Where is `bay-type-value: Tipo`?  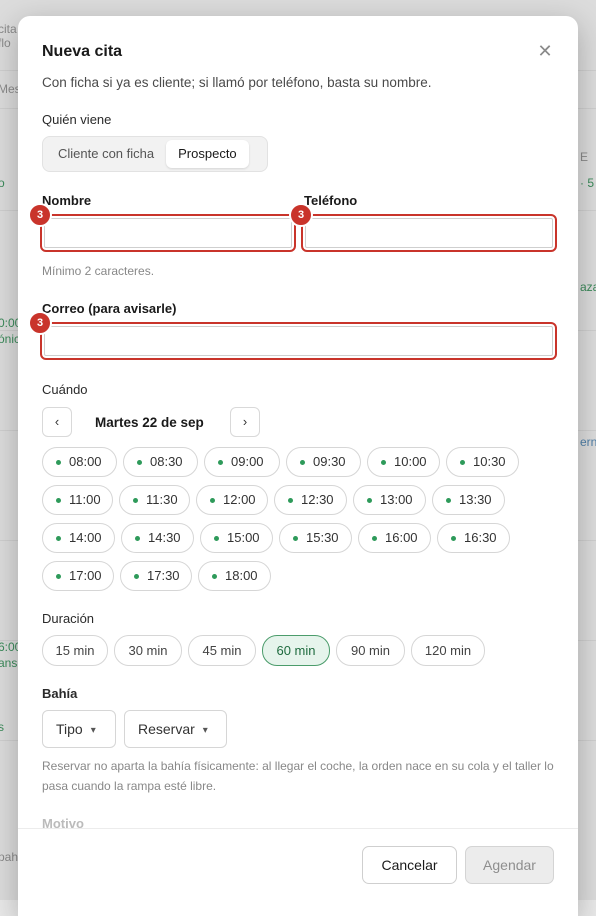
bay-type-value: Tipo is located at coordinates (69, 729).